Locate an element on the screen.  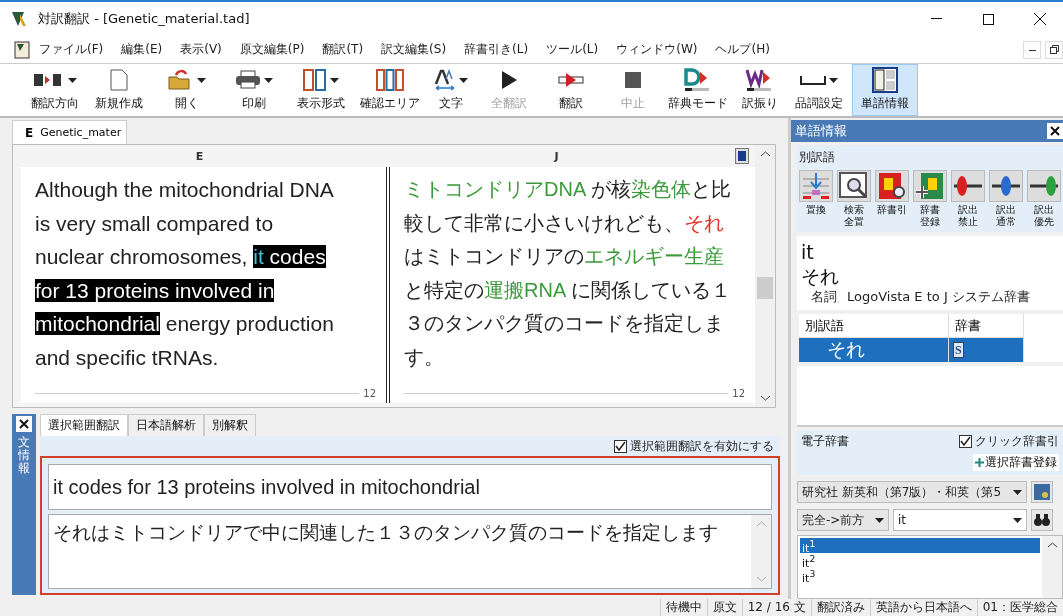
register-button: 選択辞書登録 is located at coordinates (1016, 462).